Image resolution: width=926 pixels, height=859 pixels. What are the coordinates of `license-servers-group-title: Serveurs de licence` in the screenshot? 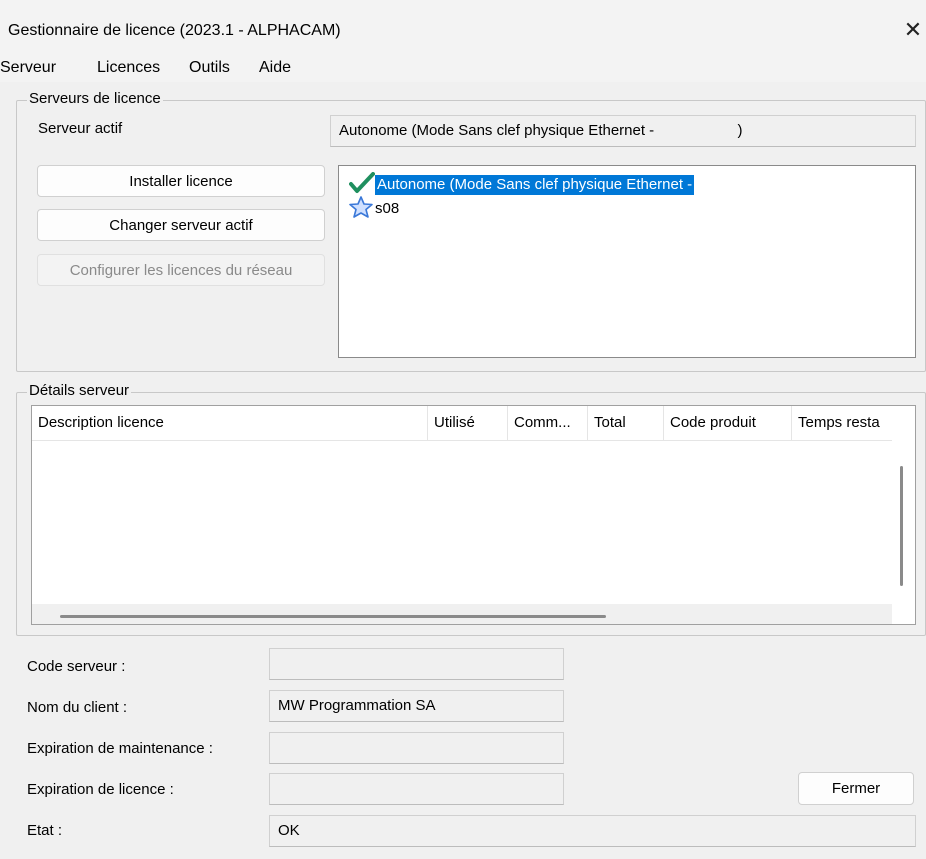 It's located at (95, 98).